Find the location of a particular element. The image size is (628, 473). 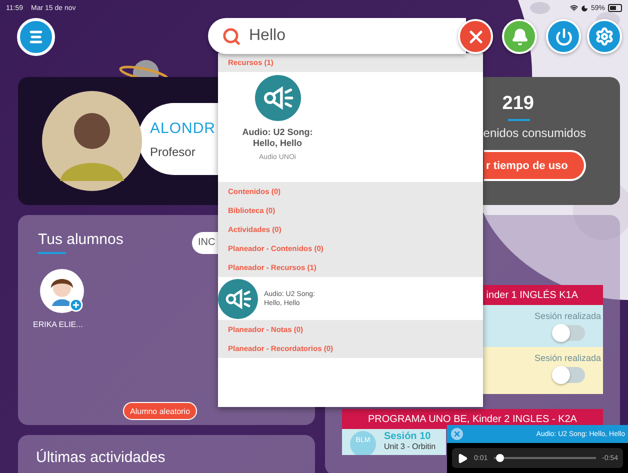

wifi-icon is located at coordinates (574, 8).